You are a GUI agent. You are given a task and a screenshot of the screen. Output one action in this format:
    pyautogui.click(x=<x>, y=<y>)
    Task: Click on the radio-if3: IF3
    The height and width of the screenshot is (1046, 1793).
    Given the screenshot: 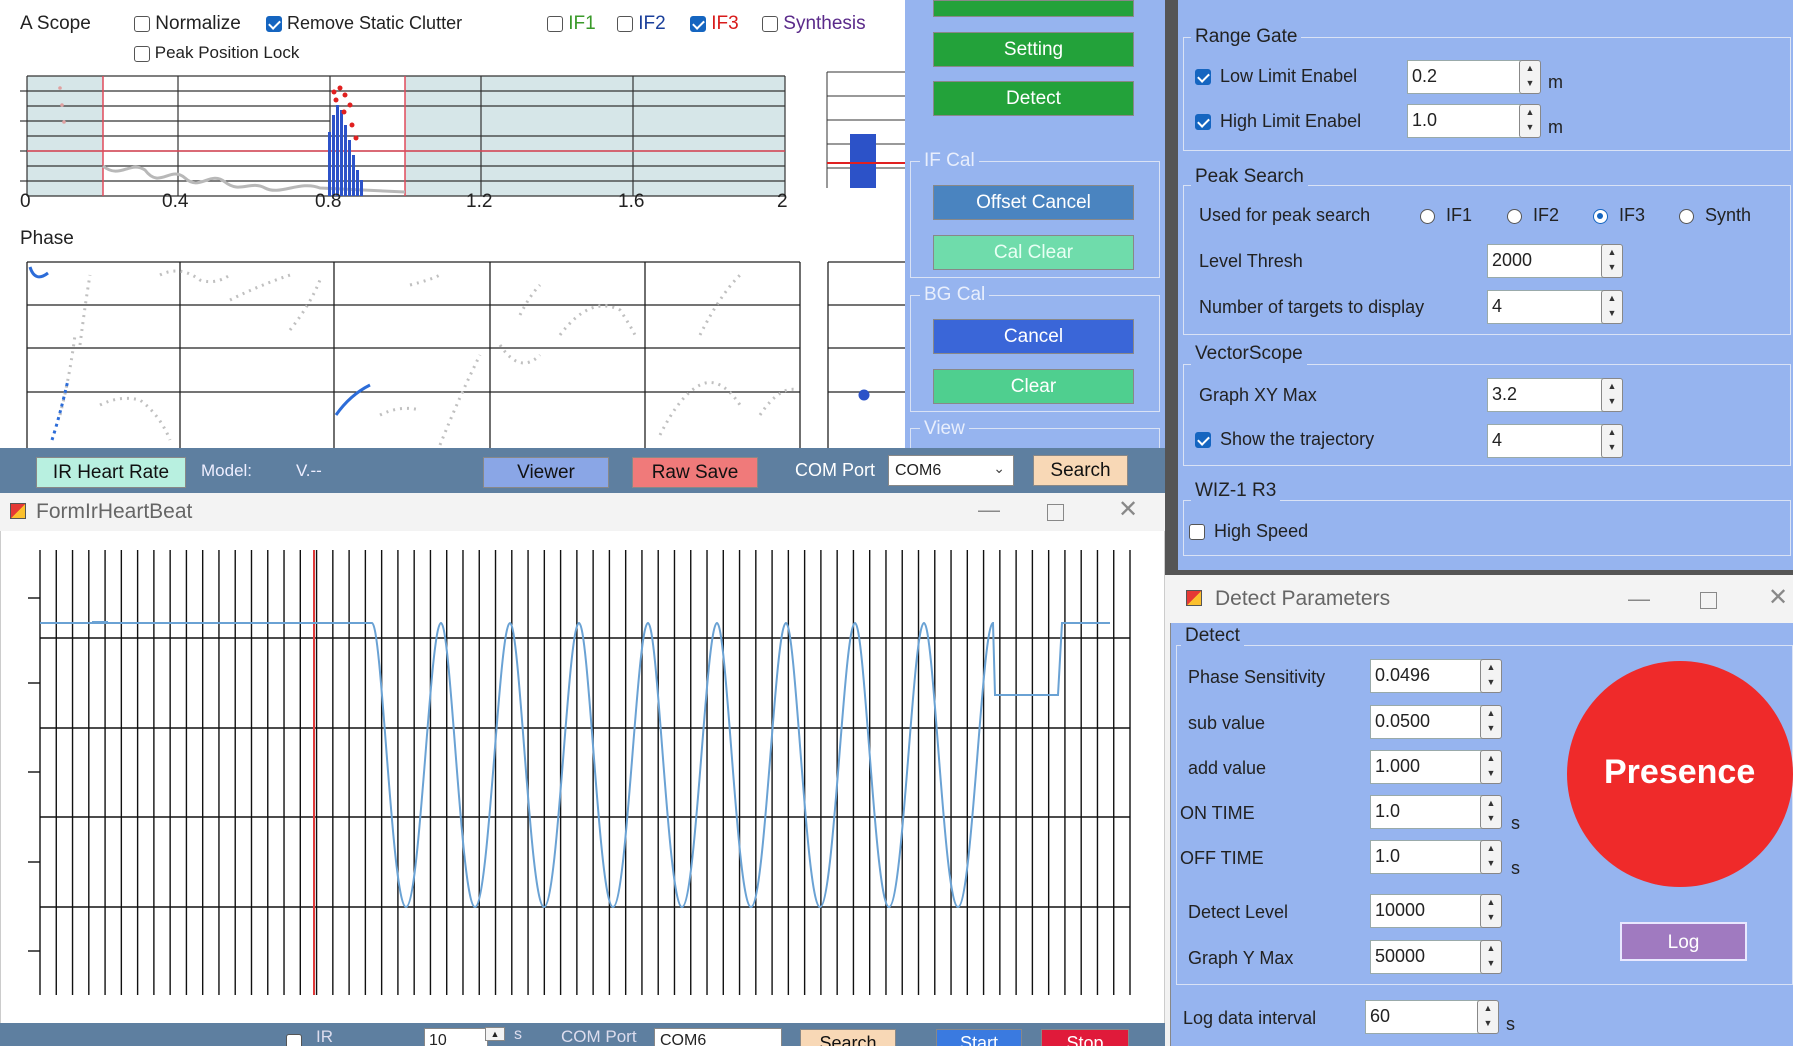 What is the action you would take?
    pyautogui.click(x=1619, y=215)
    